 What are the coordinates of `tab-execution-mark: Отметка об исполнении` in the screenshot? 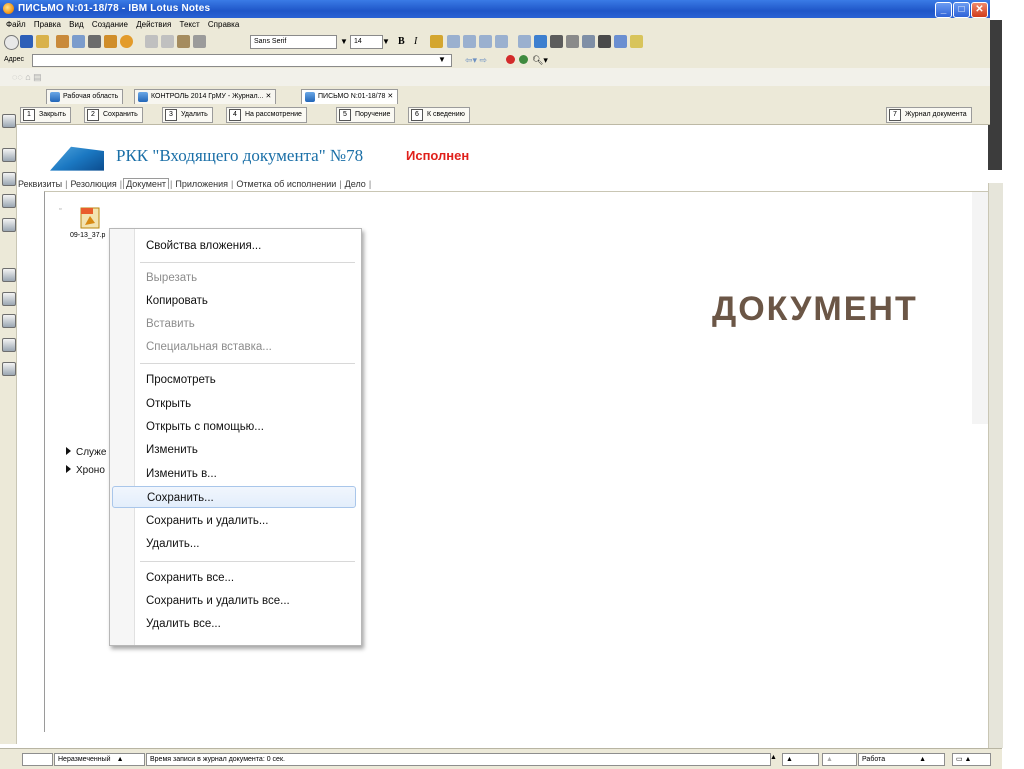 It's located at (286, 184).